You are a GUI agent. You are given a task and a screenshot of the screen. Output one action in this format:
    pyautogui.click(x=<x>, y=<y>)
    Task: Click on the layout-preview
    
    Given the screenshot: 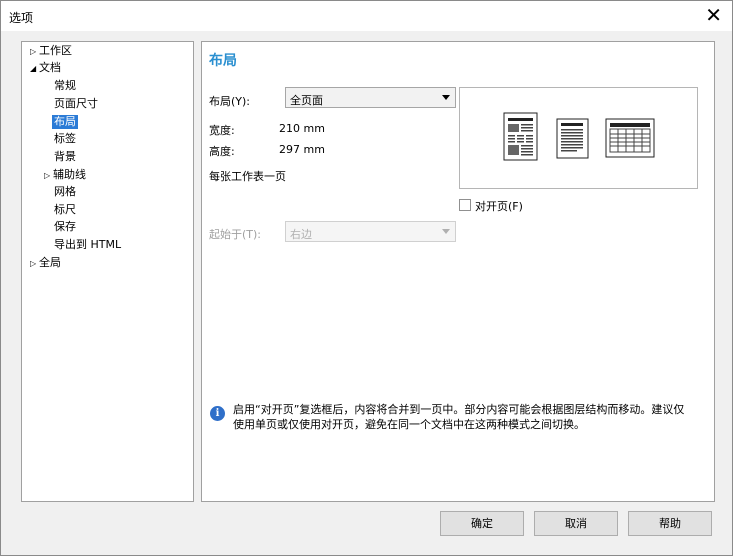 What is the action you would take?
    pyautogui.click(x=578, y=138)
    